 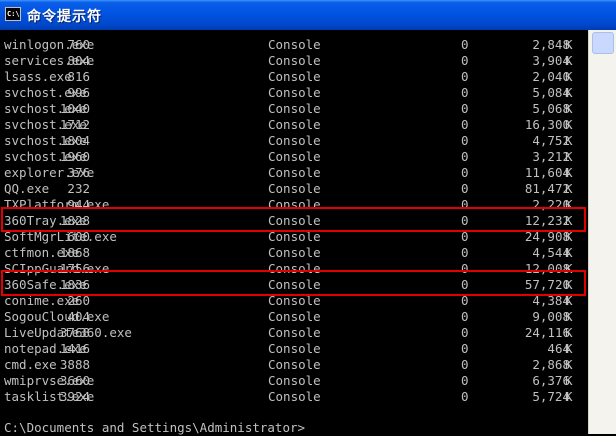 What do you see at coordinates (30, 364) in the screenshot?
I see `process-name: cmd.exe` at bounding box center [30, 364].